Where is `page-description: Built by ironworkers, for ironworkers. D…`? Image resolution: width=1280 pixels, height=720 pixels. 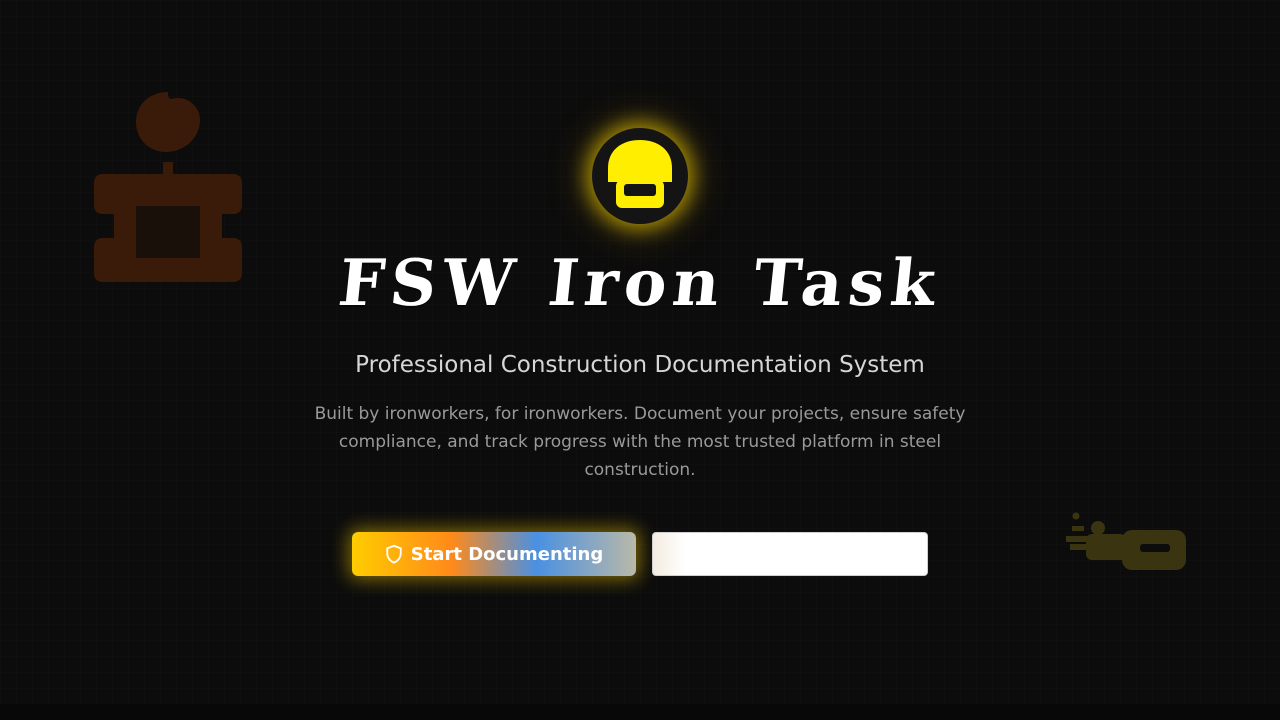 page-description: Built by ironworkers, for ironworkers. D… is located at coordinates (640, 442).